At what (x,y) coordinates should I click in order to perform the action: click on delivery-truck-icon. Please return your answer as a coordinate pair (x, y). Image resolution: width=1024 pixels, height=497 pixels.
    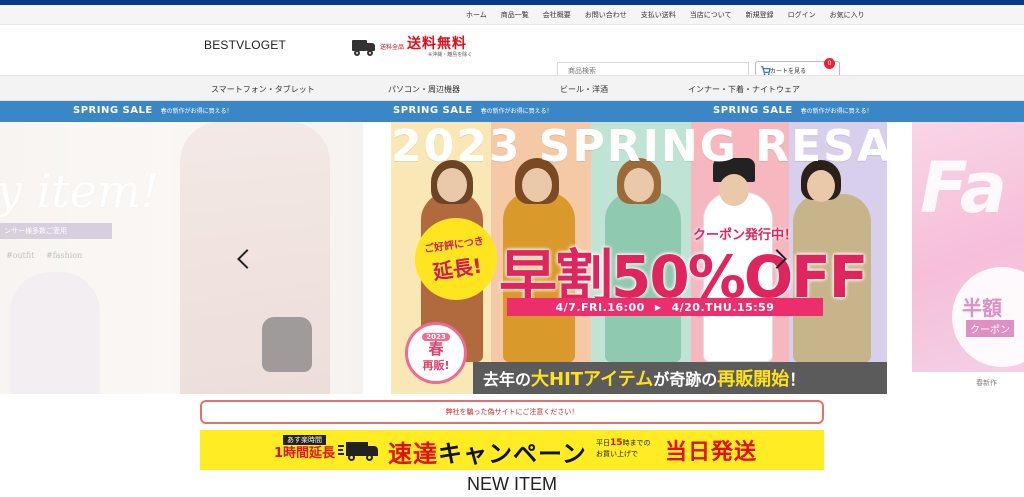
    Looking at the image, I should click on (360, 451).